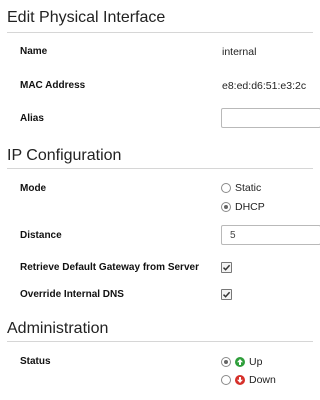 This screenshot has width=320, height=400. I want to click on mode-label: Mode, so click(33, 188).